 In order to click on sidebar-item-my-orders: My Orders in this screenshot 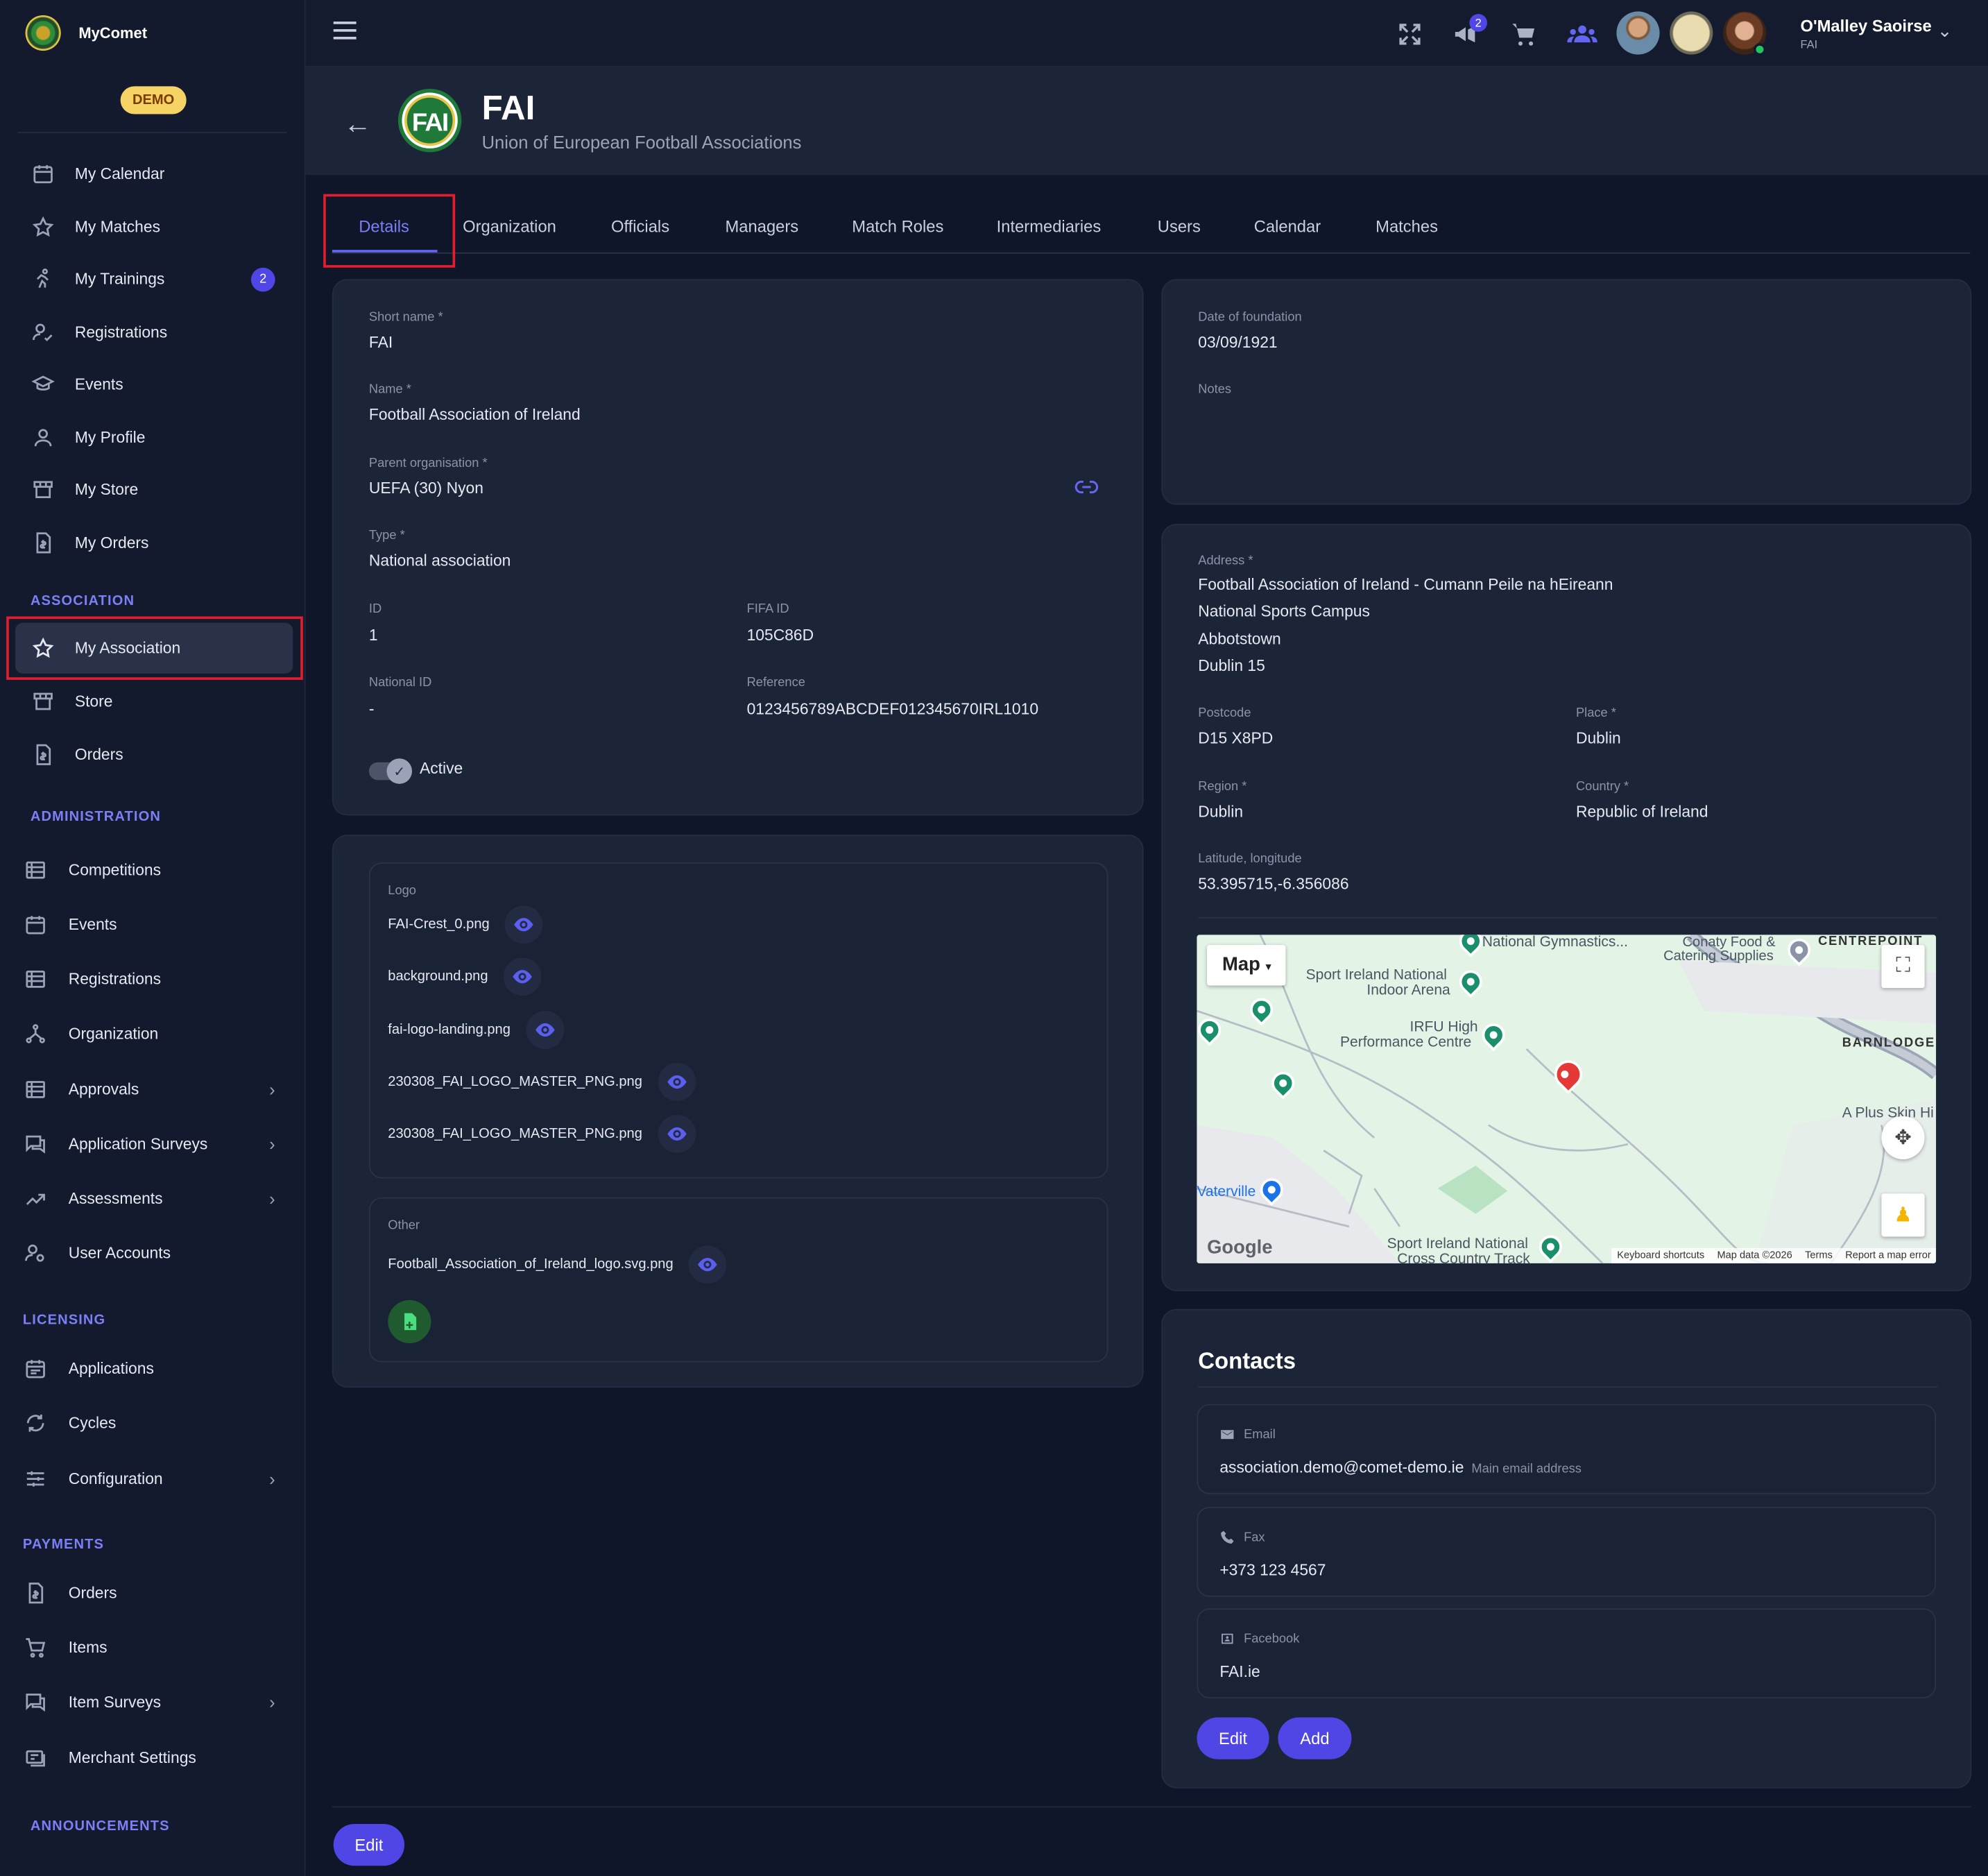, I will do `click(152, 543)`.